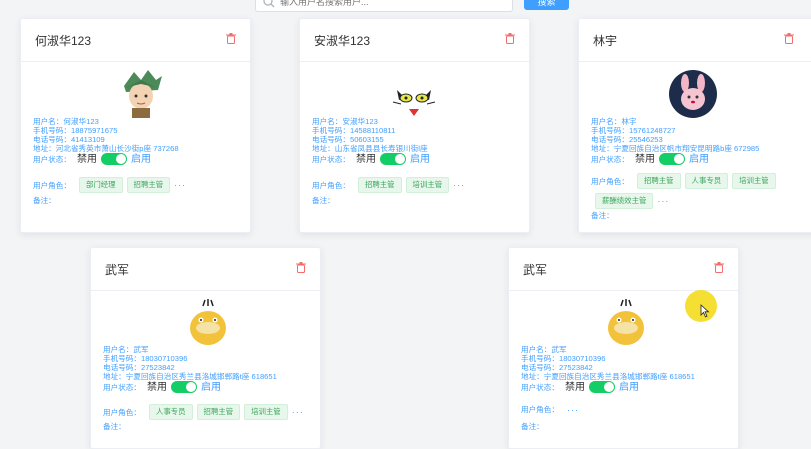 Image resolution: width=811 pixels, height=449 pixels. What do you see at coordinates (66, 121) in the screenshot?
I see `username-row: 用户名：何淑华123` at bounding box center [66, 121].